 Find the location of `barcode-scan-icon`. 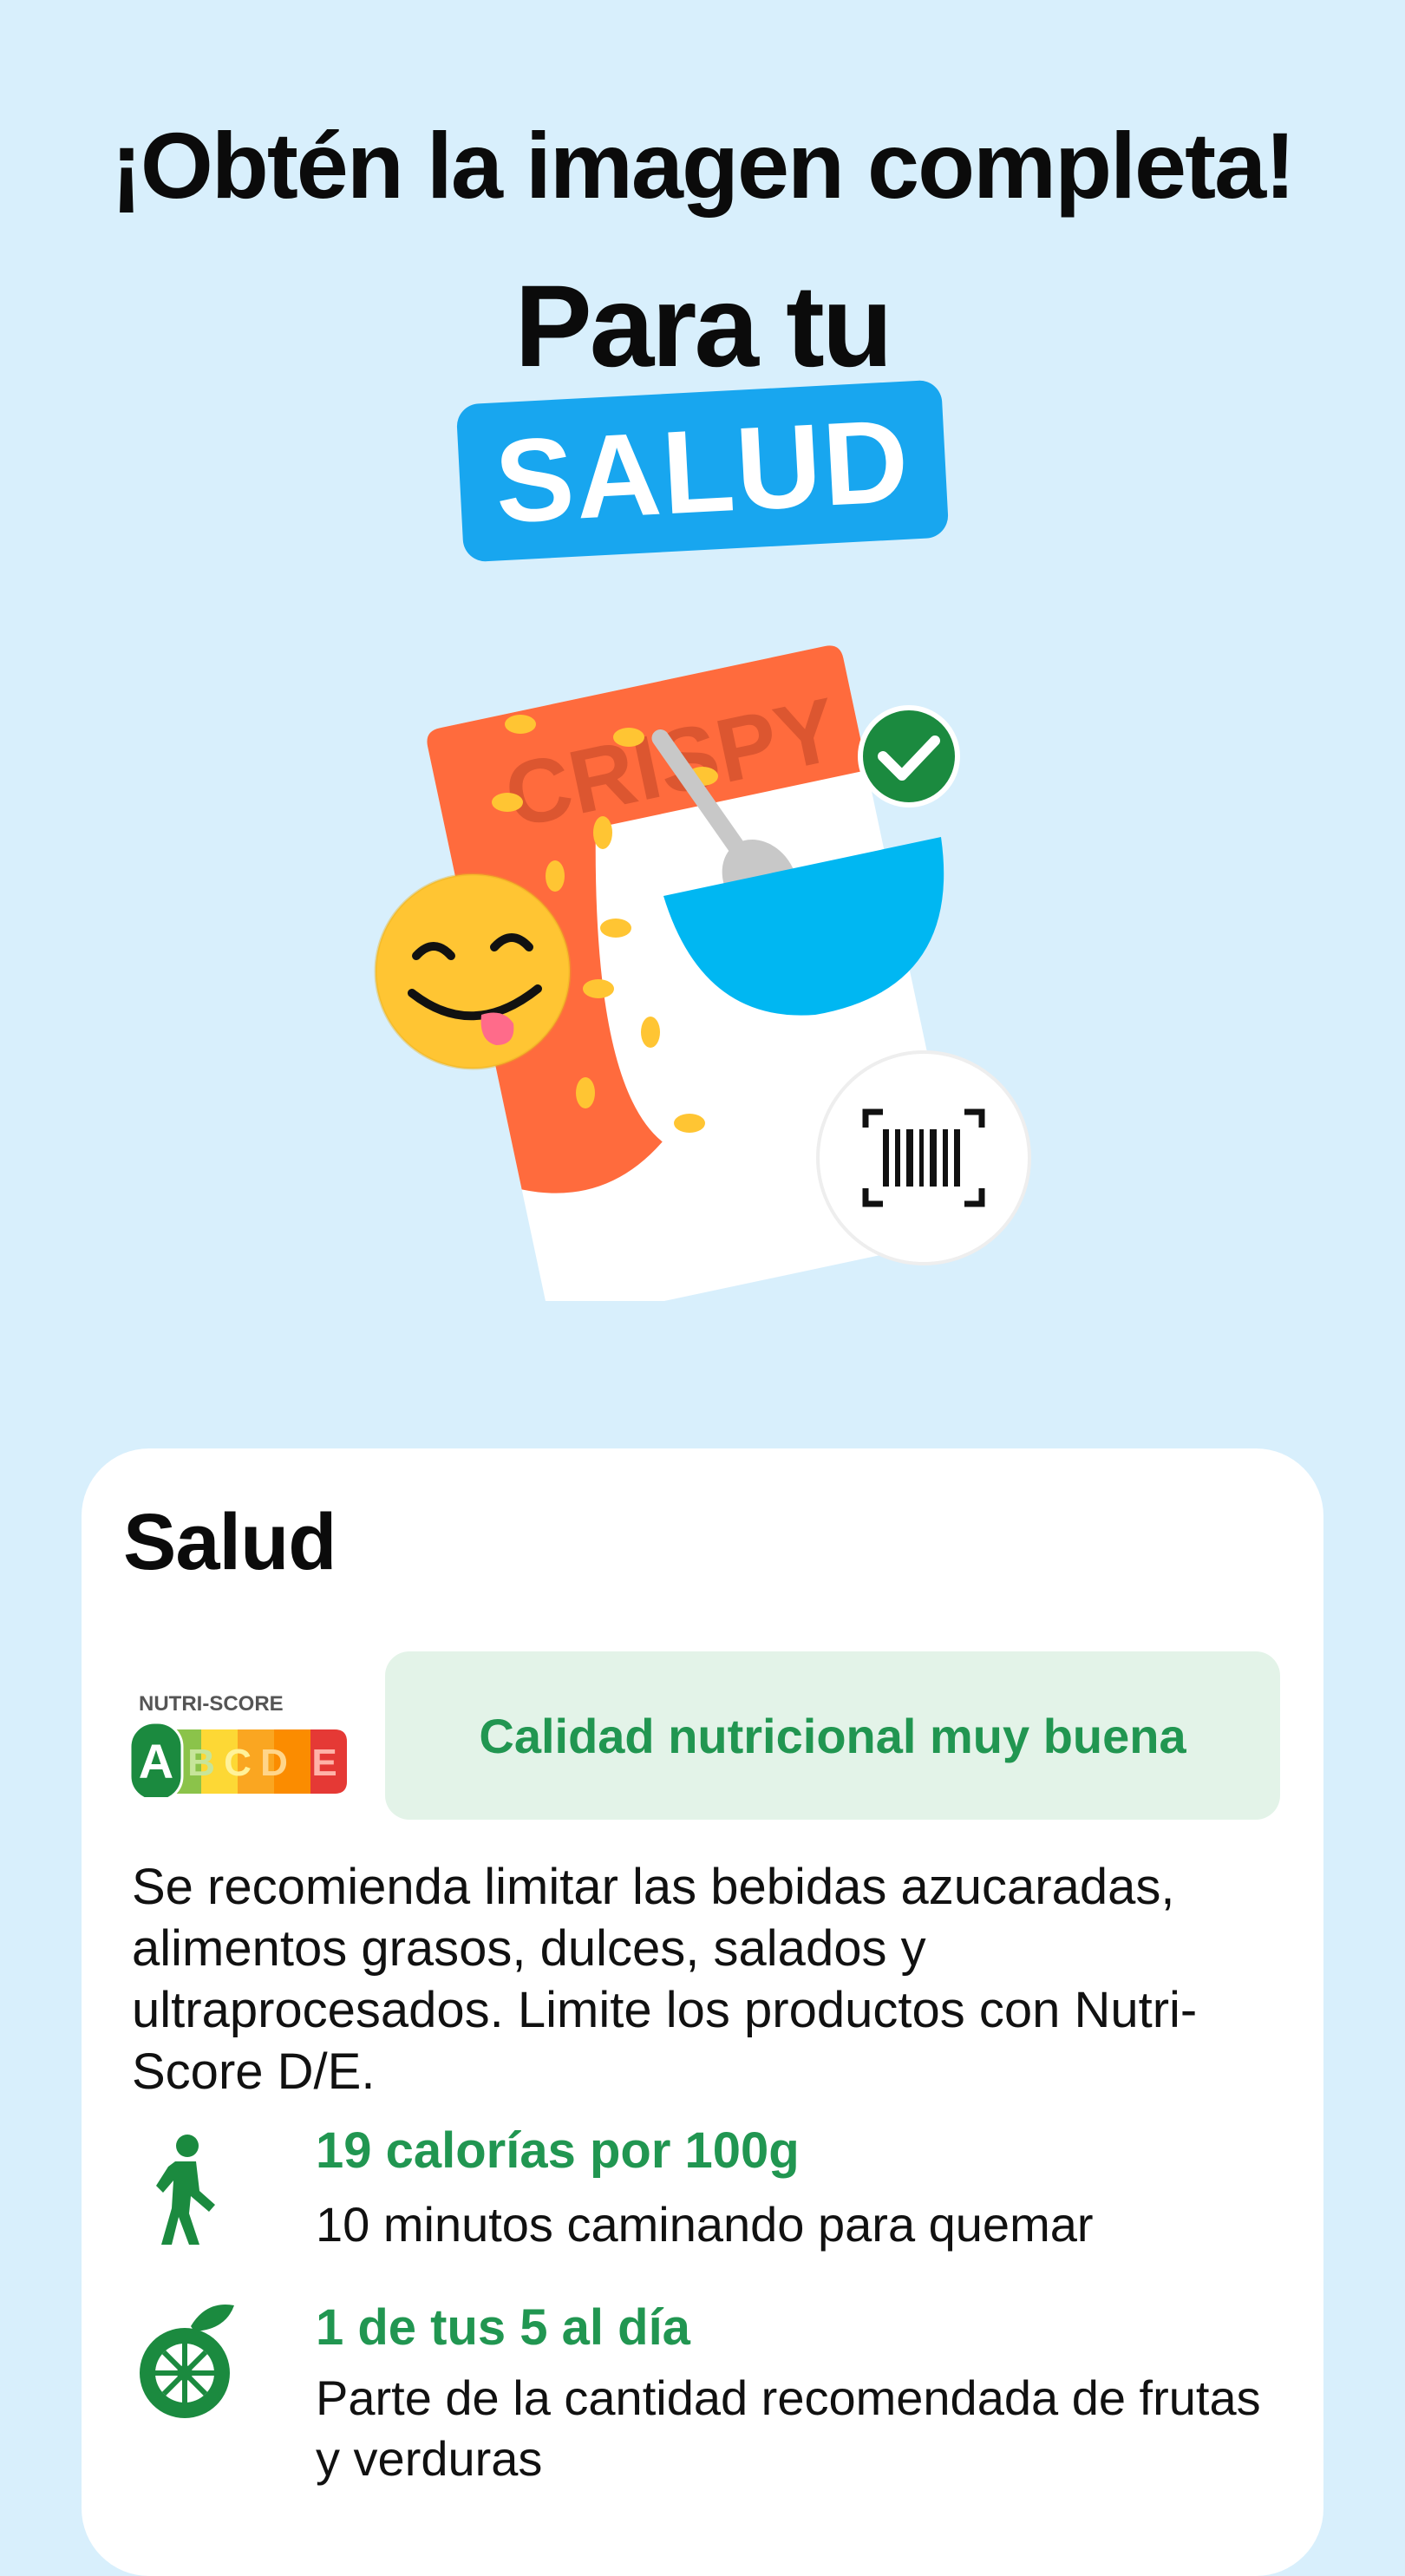

barcode-scan-icon is located at coordinates (923, 1157).